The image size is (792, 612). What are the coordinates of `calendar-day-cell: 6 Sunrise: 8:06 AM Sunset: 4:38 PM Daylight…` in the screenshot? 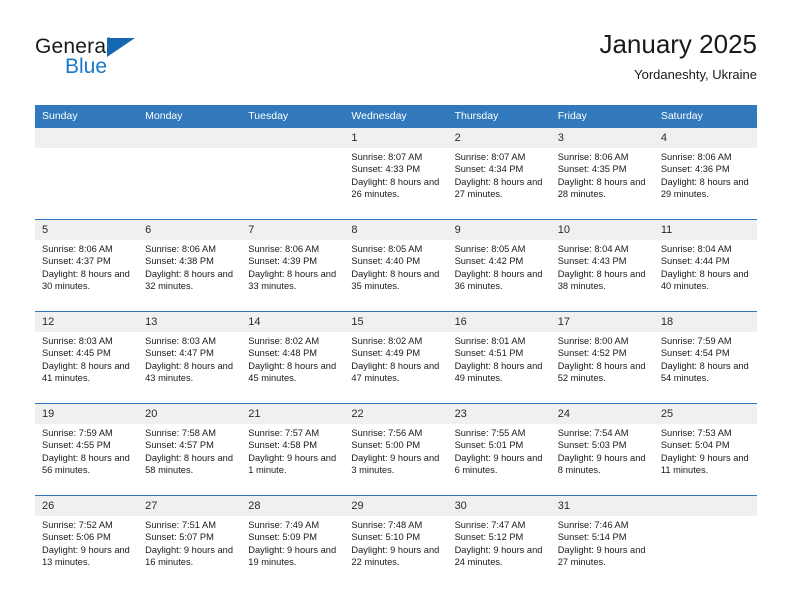 It's located at (190, 265).